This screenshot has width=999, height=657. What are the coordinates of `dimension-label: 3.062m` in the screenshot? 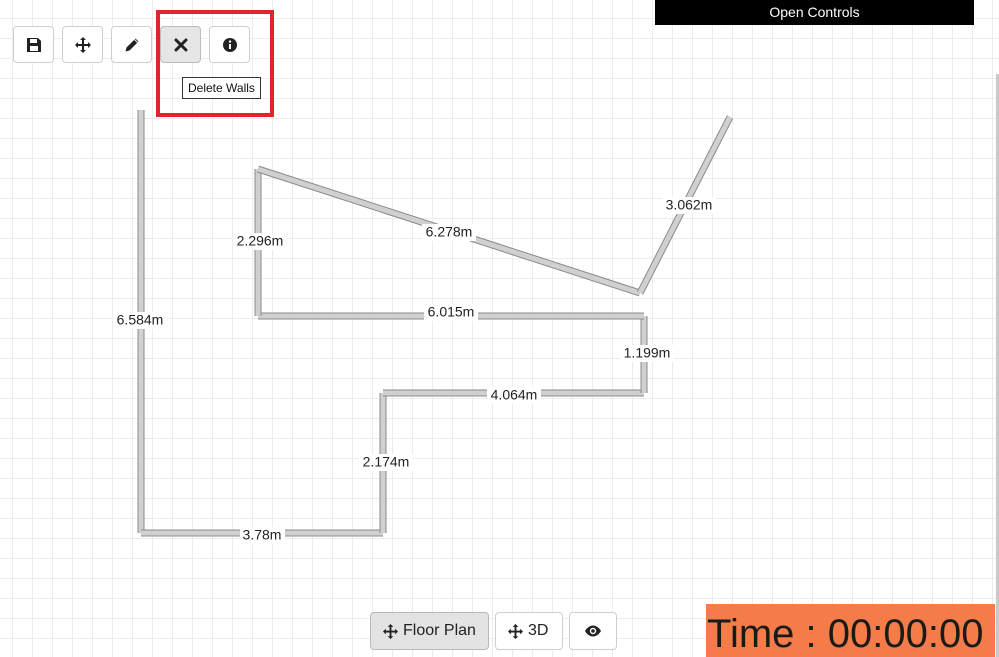 It's located at (689, 205).